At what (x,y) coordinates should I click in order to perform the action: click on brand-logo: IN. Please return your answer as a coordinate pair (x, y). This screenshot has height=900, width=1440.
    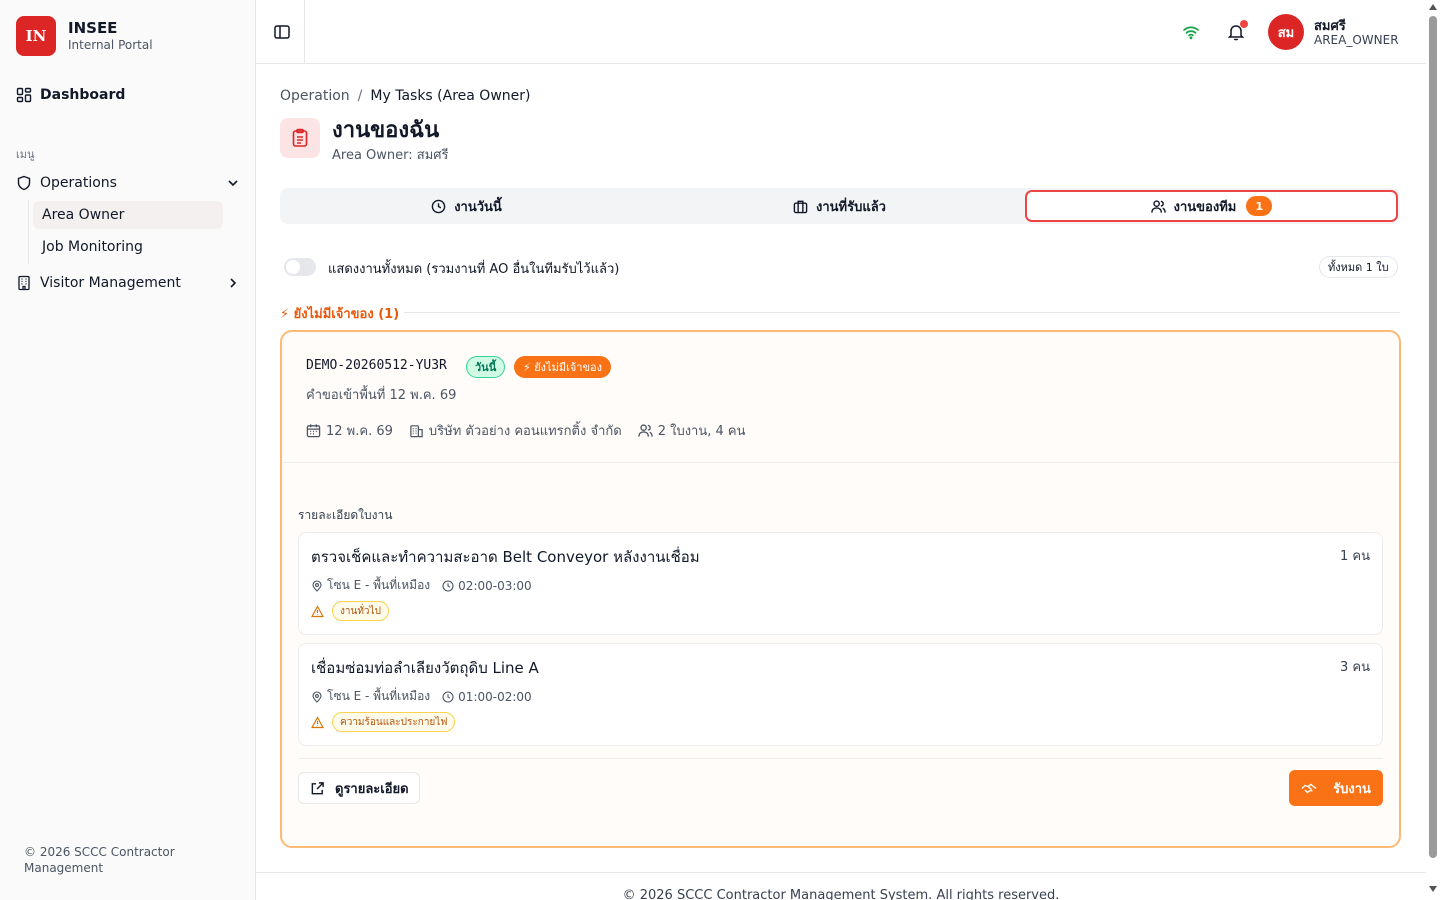
    Looking at the image, I should click on (36, 36).